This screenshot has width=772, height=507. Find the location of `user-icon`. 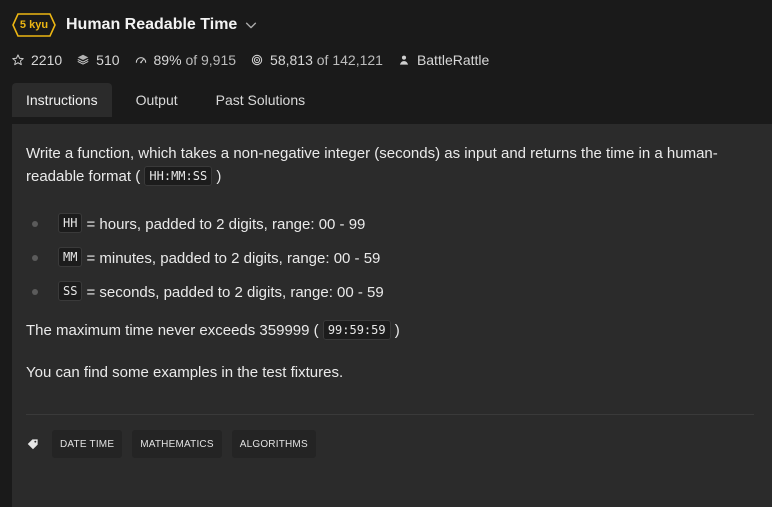

user-icon is located at coordinates (404, 60).